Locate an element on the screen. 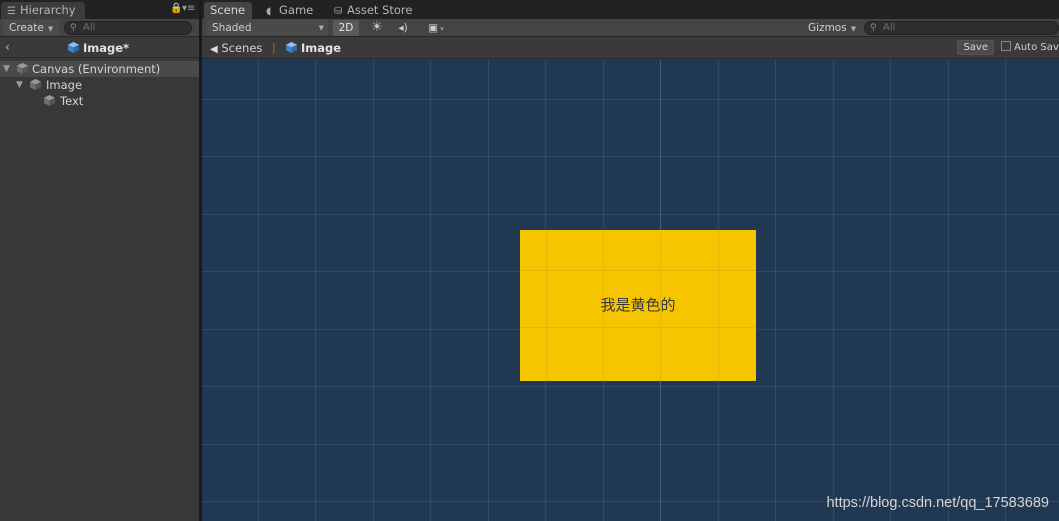 The height and width of the screenshot is (521, 1059). hierarchy-item-label: Text is located at coordinates (72, 101).